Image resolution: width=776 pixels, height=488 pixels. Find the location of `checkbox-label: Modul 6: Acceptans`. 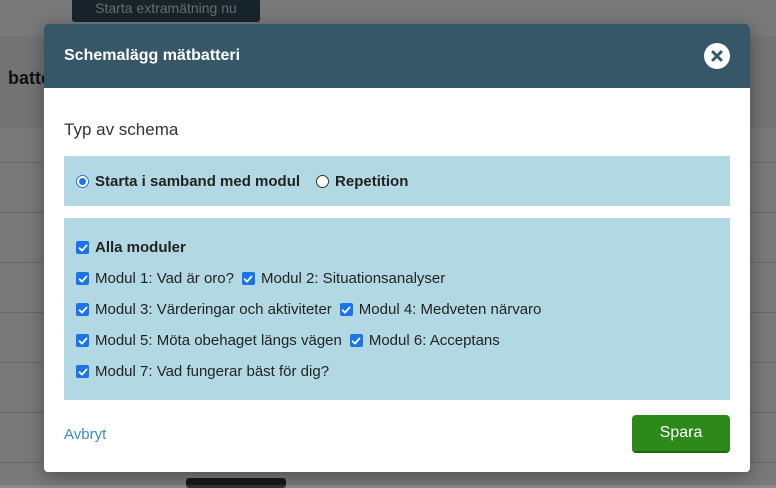

checkbox-label: Modul 6: Acceptans is located at coordinates (434, 340).